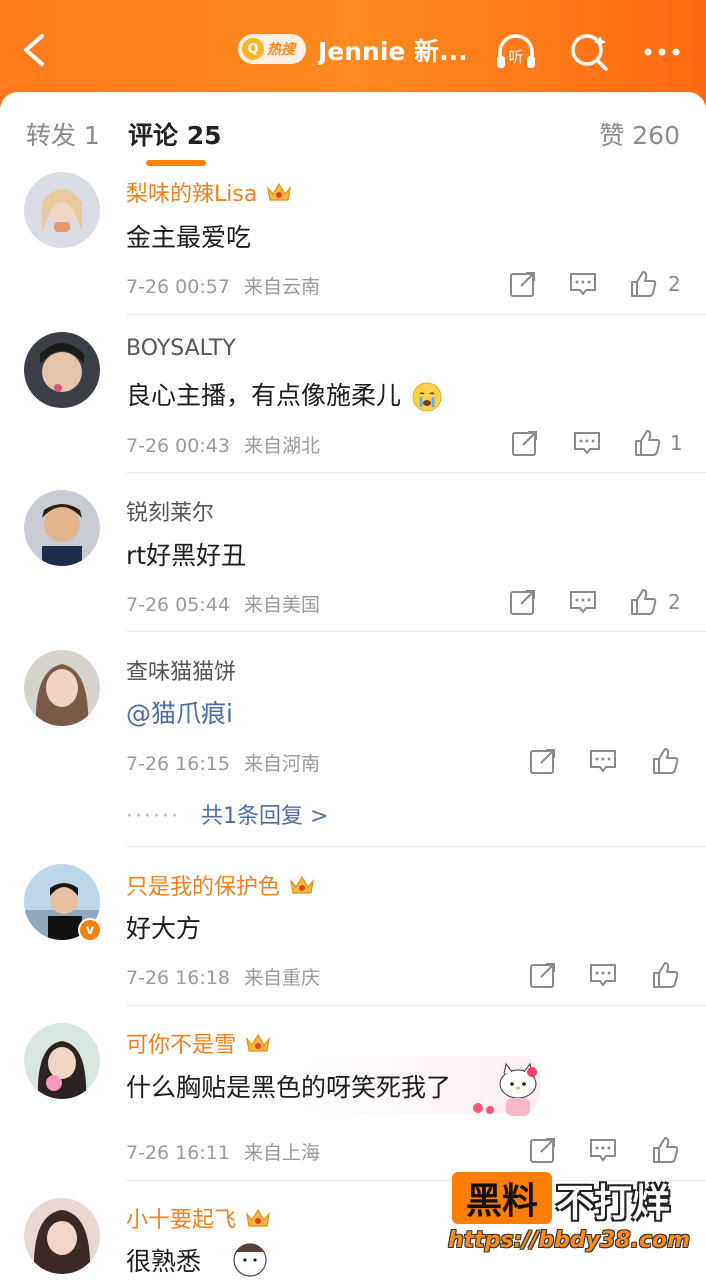 Image resolution: width=706 pixels, height=1280 pixels. Describe the element at coordinates (281, 287) in the screenshot. I see `comment-location: 来自云南` at that location.